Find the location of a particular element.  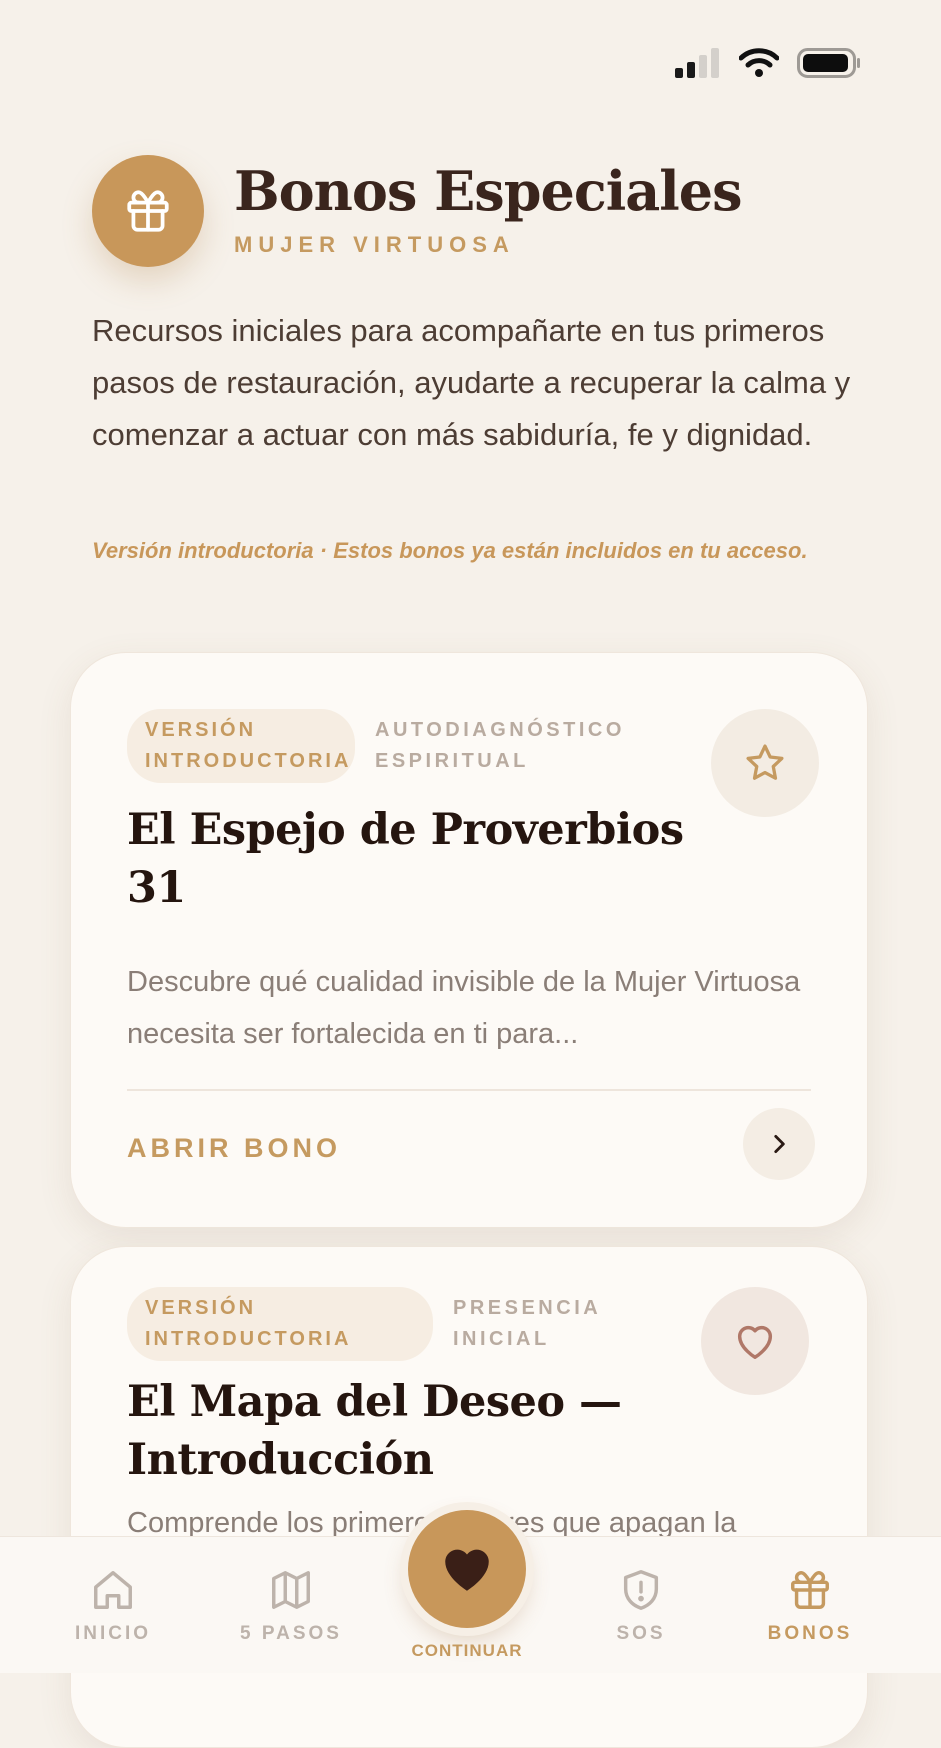

status-bar is located at coordinates (768, 63).